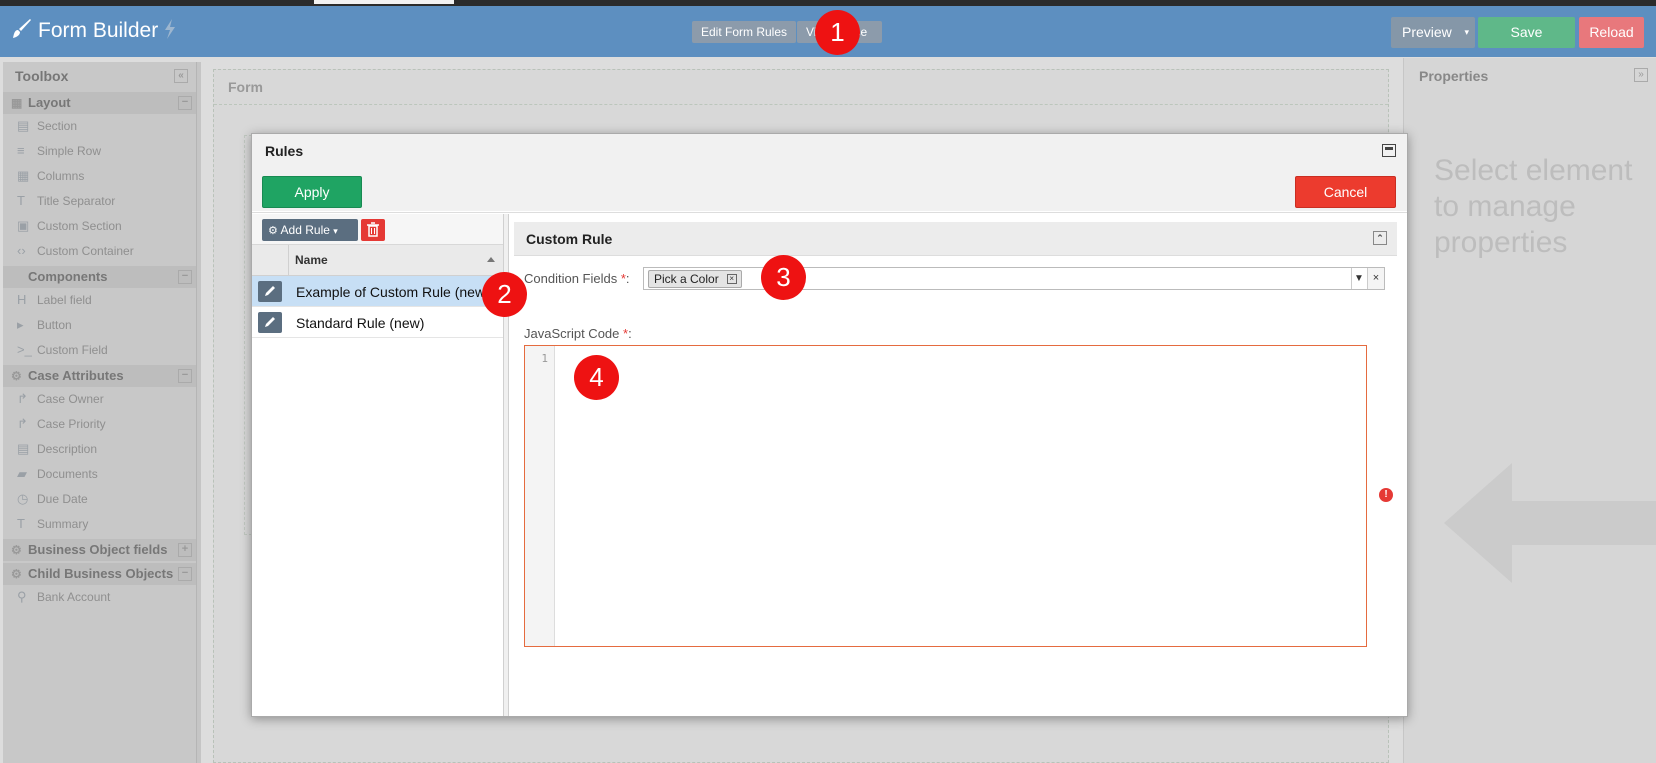 The image size is (1656, 763). Describe the element at coordinates (99, 126) in the screenshot. I see `tool-section: ▤ Section` at that location.